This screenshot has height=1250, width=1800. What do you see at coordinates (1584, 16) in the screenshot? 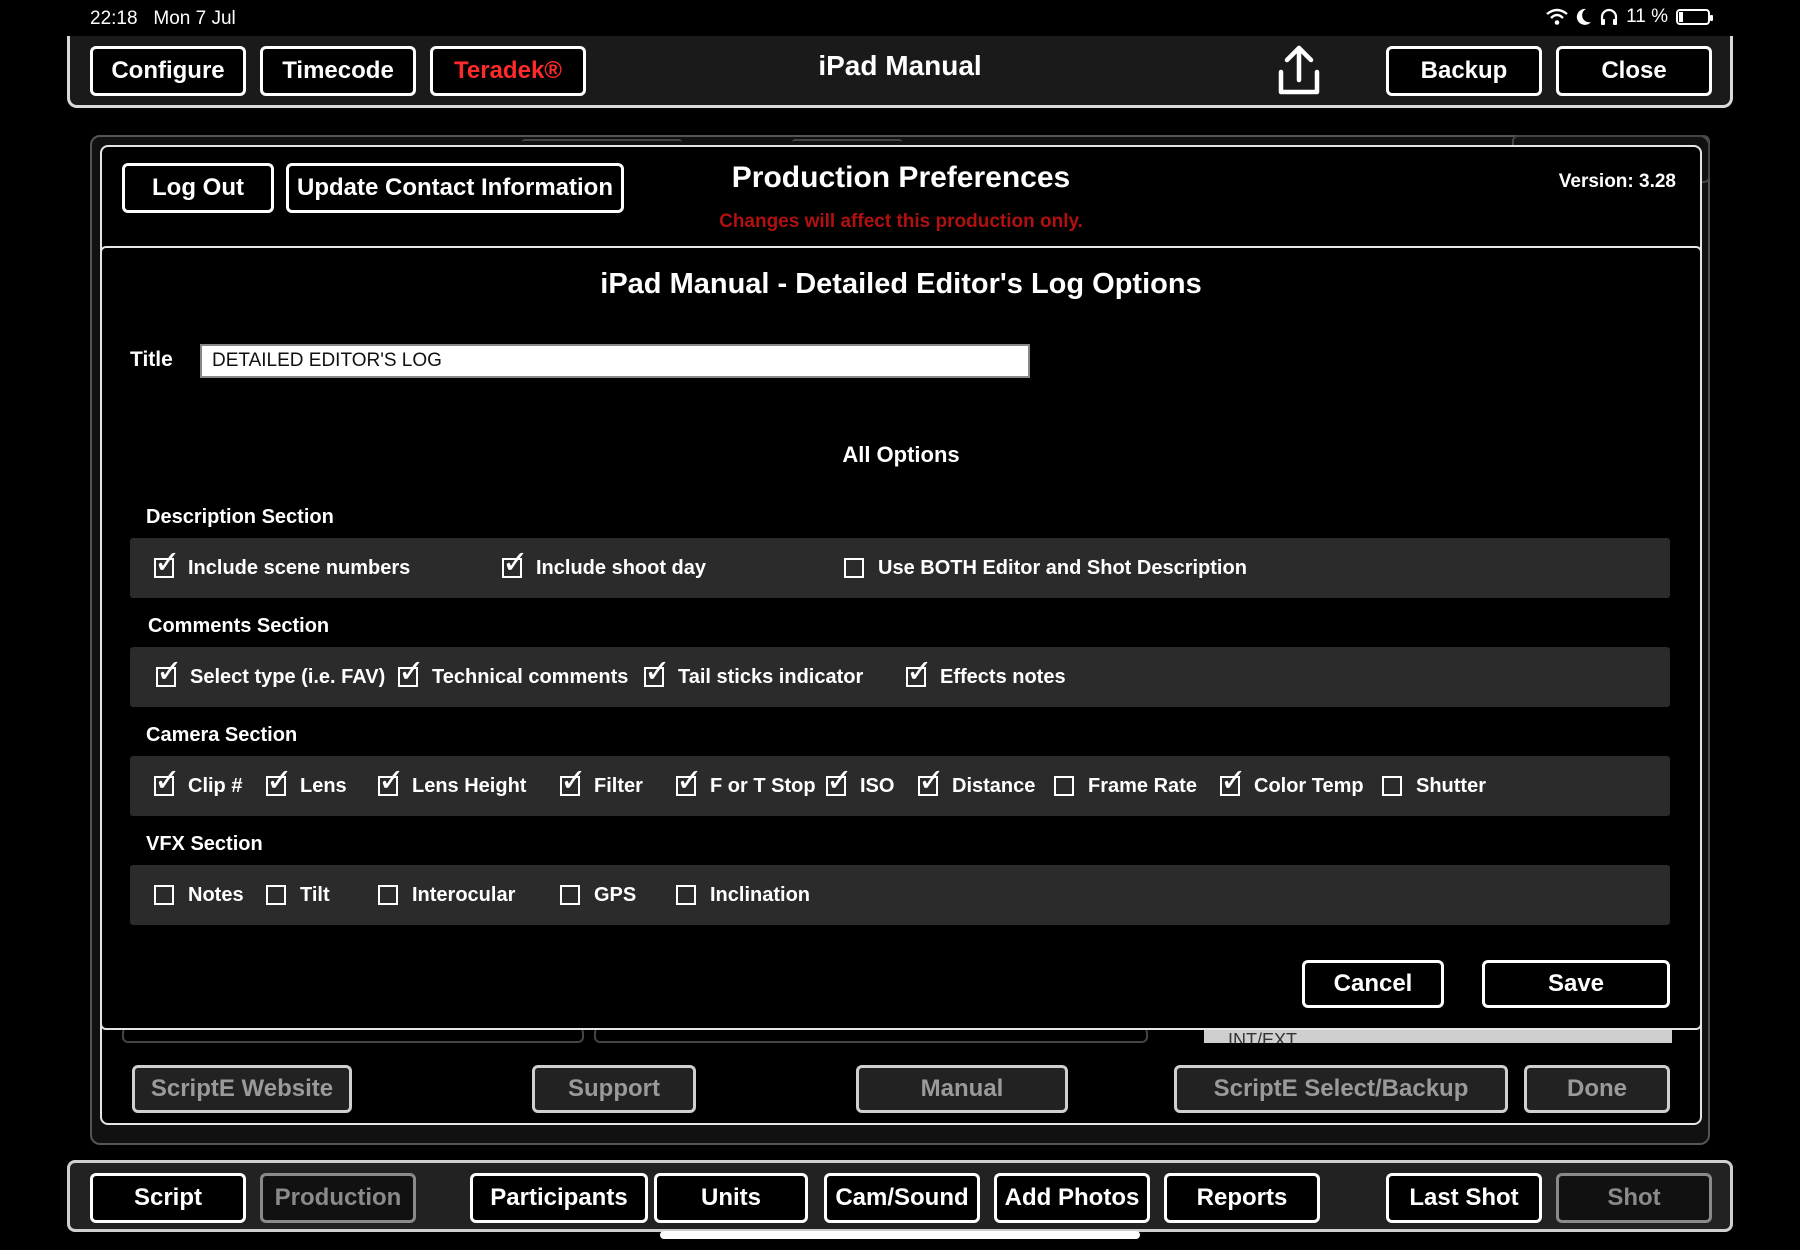
I see `moon-icon` at bounding box center [1584, 16].